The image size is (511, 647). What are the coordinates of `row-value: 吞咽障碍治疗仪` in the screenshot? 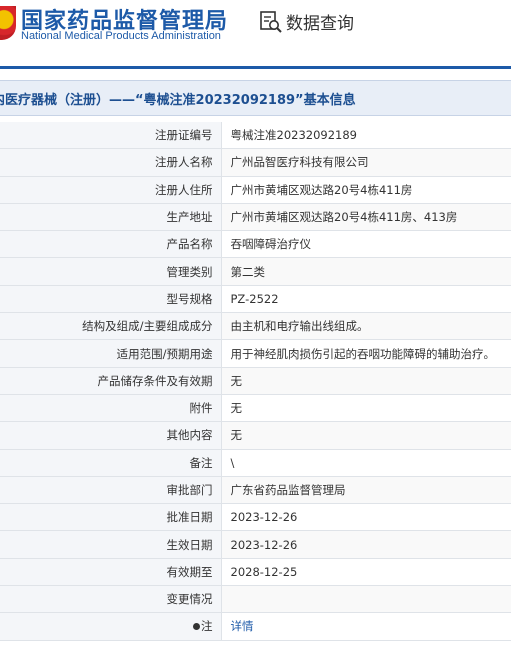 It's located at (366, 244).